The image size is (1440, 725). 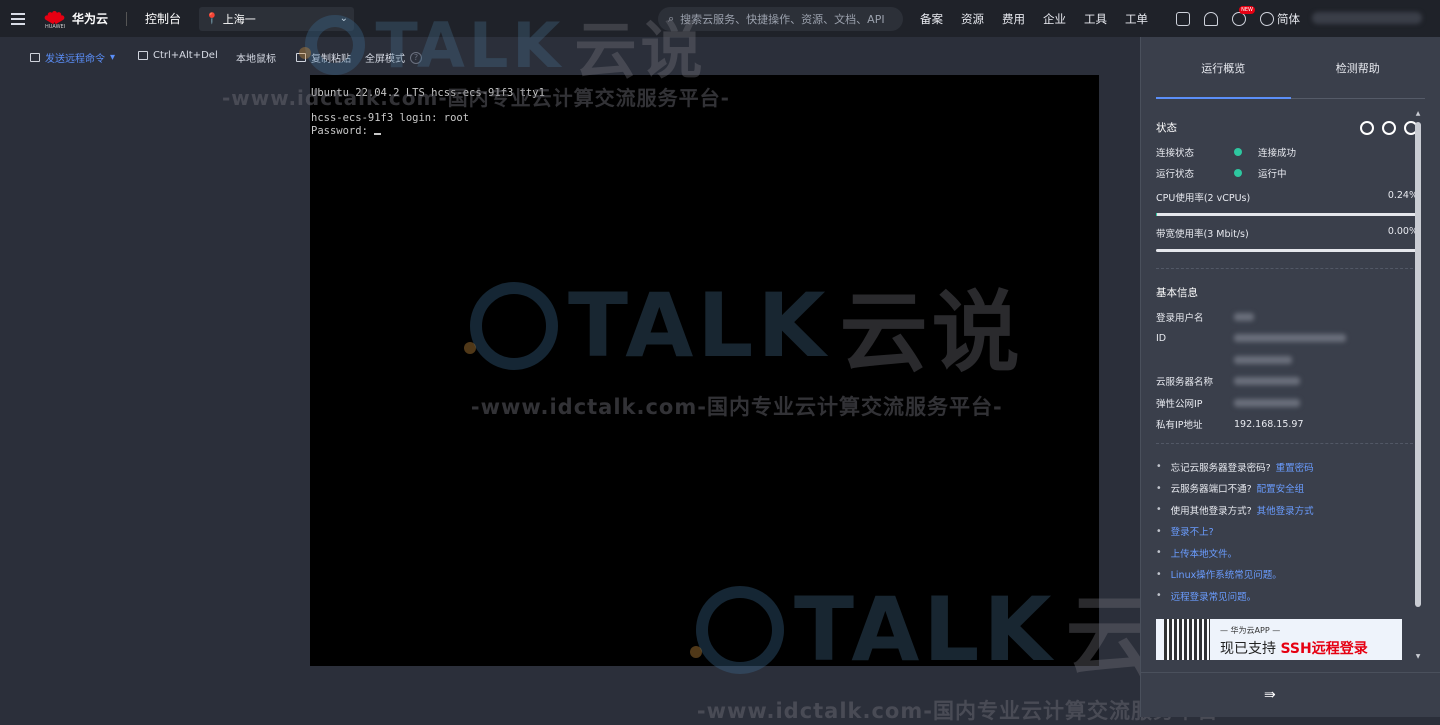 I want to click on language-switch: 简体, so click(x=1280, y=19).